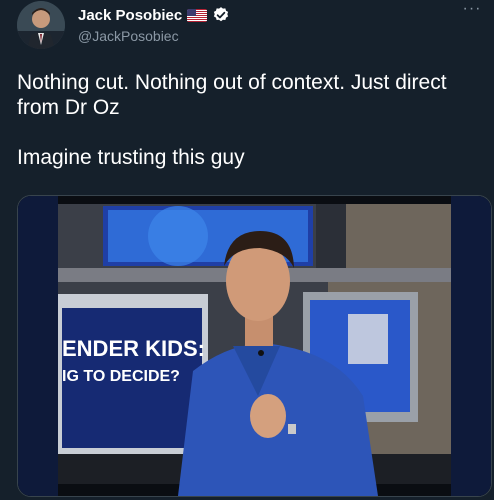 The image size is (494, 500). What do you see at coordinates (197, 15) in the screenshot?
I see `us-flag-icon` at bounding box center [197, 15].